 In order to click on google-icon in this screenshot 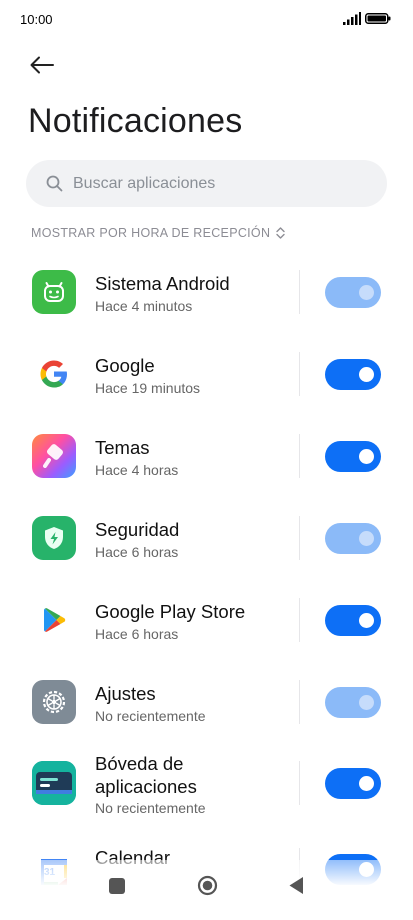, I will do `click(54, 374)`.